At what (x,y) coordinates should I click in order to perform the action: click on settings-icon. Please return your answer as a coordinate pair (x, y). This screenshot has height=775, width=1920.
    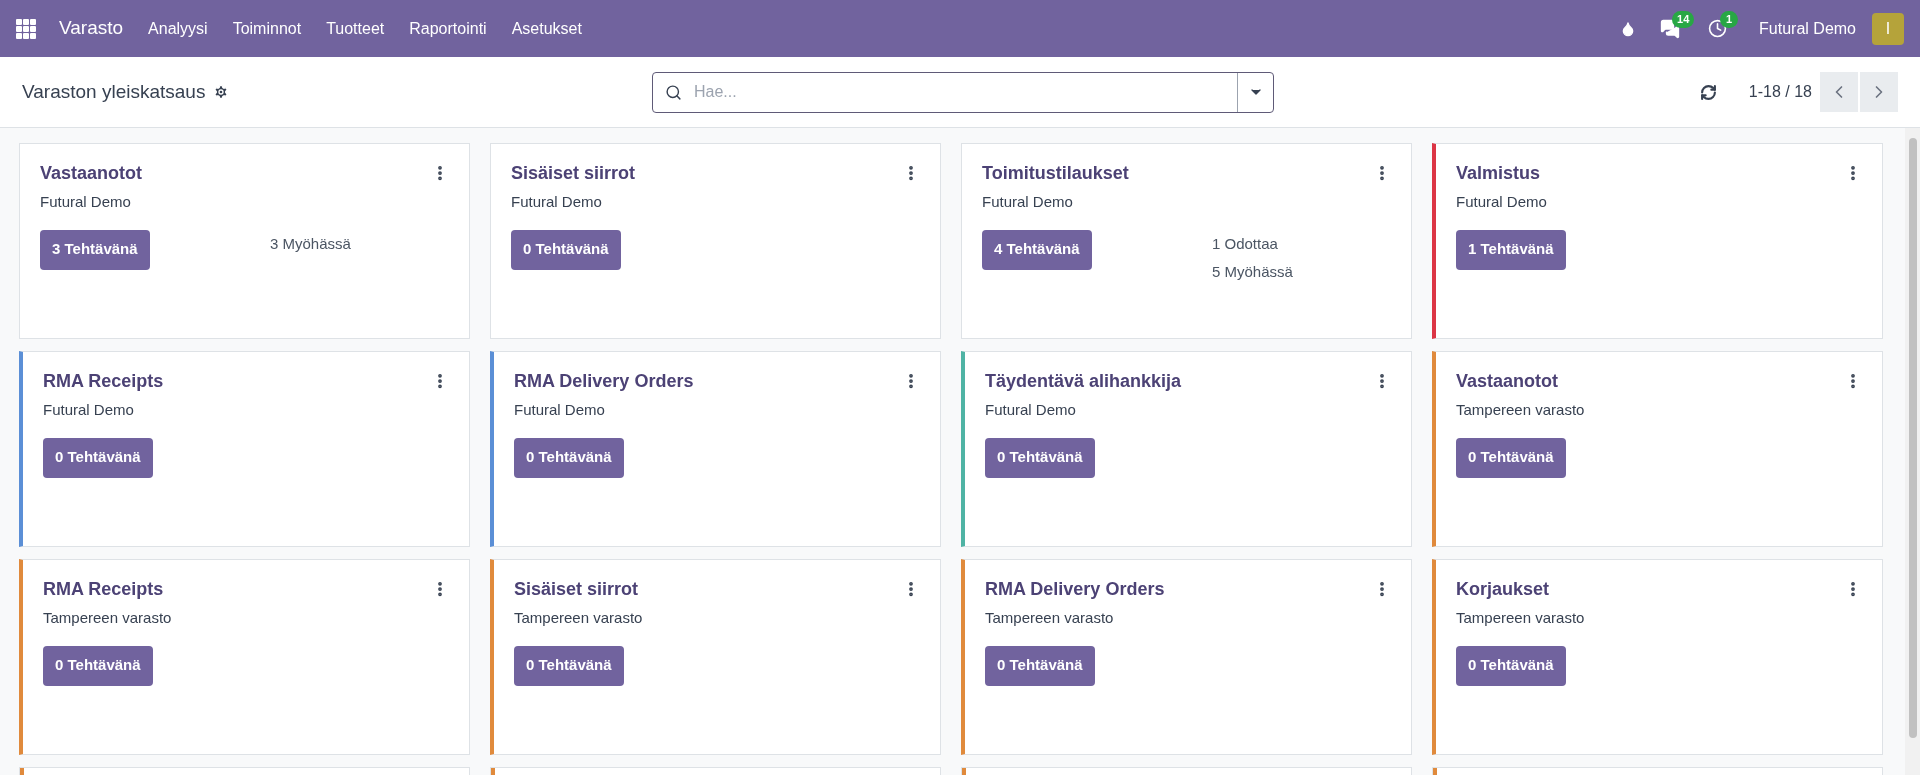
    Looking at the image, I should click on (221, 92).